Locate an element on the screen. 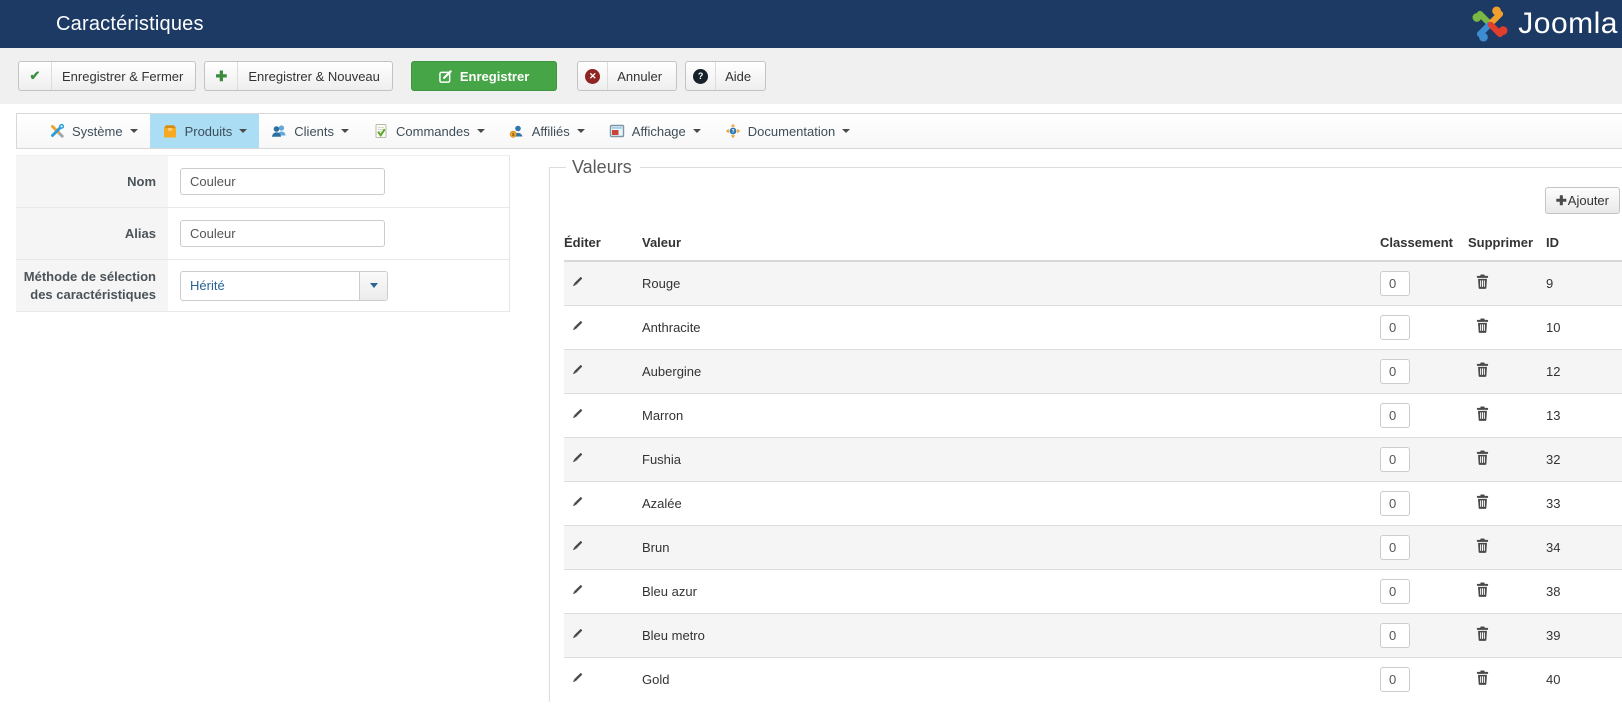  menu-label: Commandes is located at coordinates (433, 131).